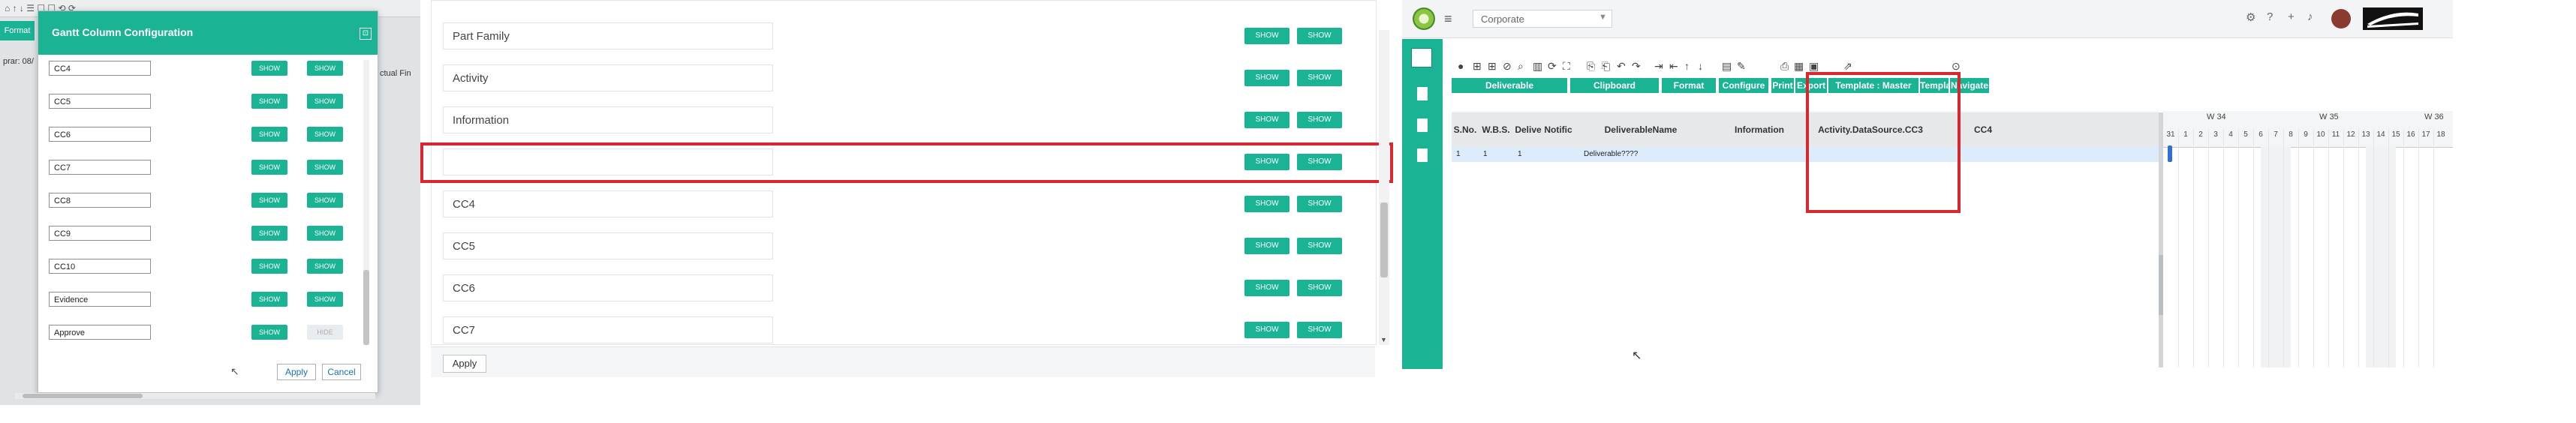  I want to click on today-marker, so click(2170, 154).